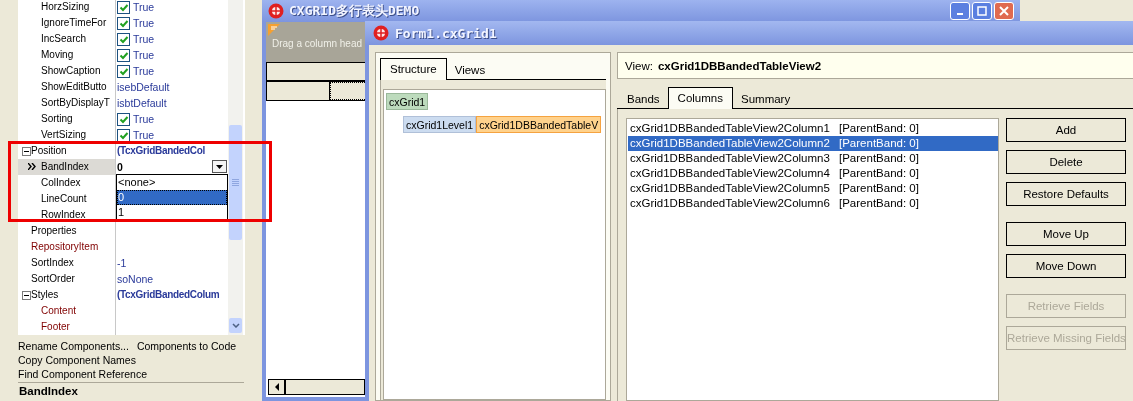 The width and height of the screenshot is (1133, 401). Describe the element at coordinates (730, 203) in the screenshot. I see `column-name: cxGrid1DBBandedTableView2Column6` at that location.